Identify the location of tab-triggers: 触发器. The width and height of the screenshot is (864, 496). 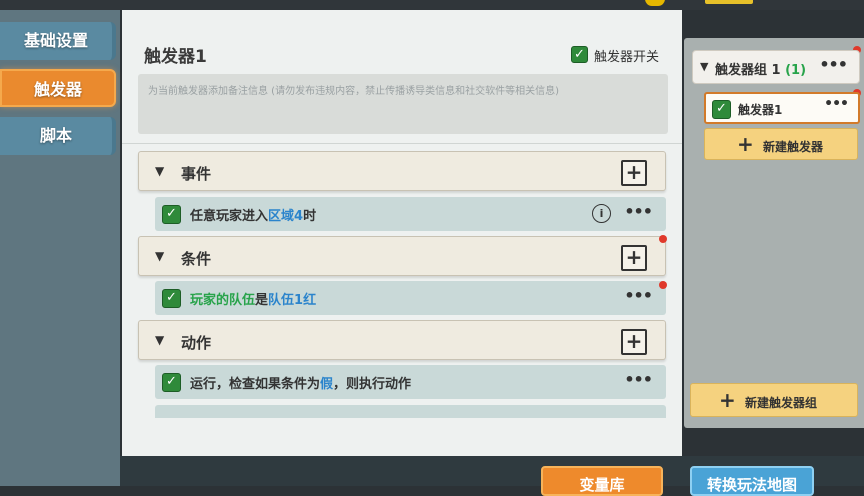
(58, 88).